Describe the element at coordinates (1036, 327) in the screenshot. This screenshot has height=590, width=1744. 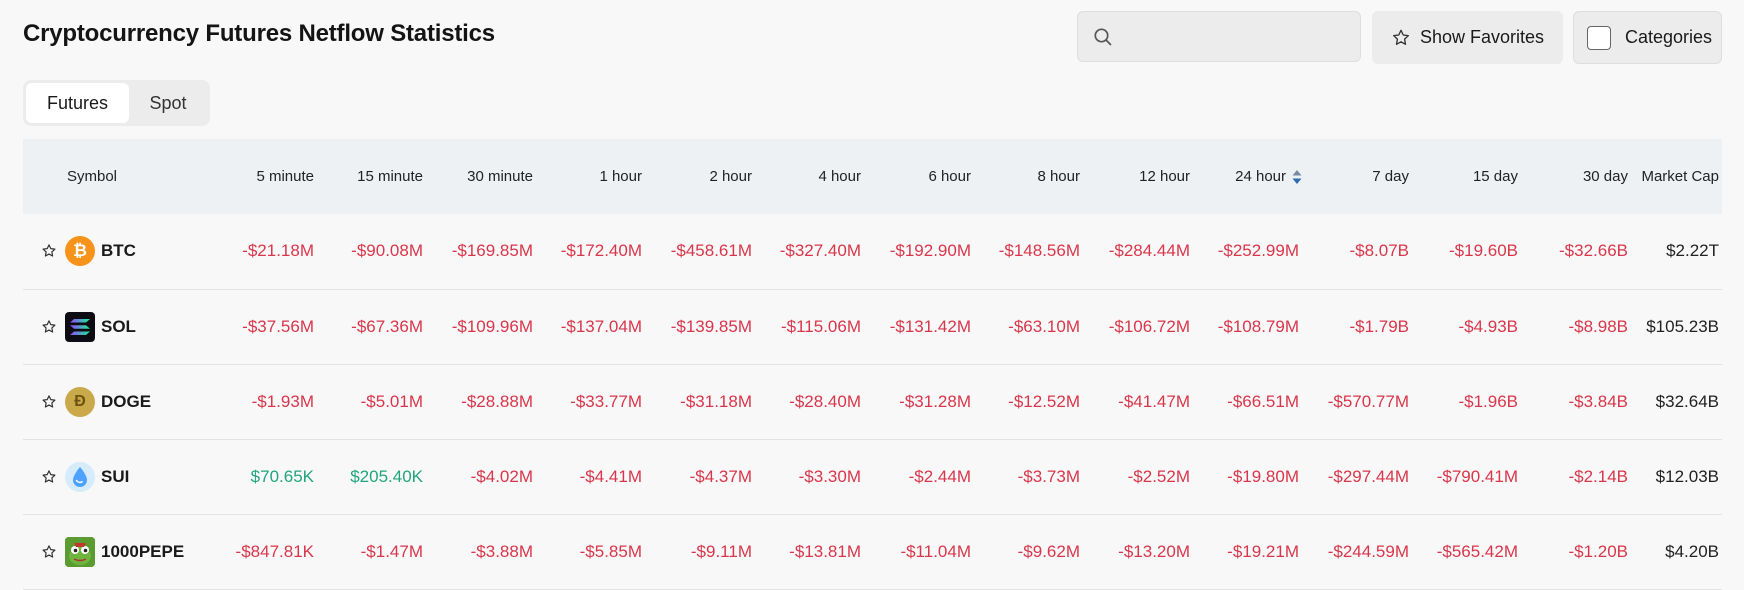
I see `netflow-cell-8-hour: -$63.10M` at that location.